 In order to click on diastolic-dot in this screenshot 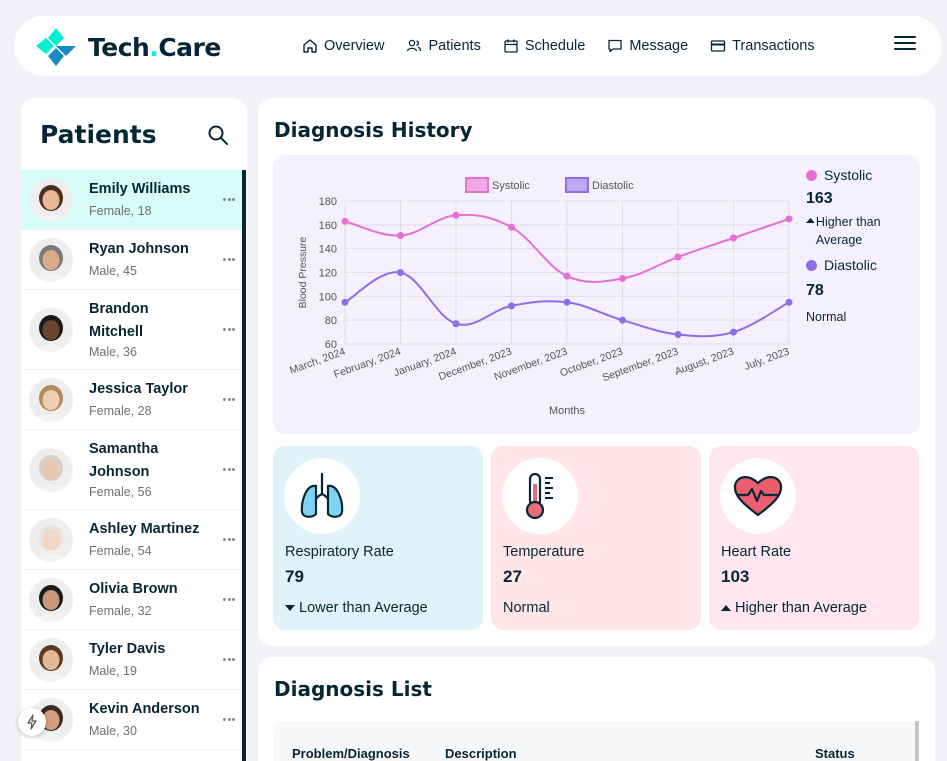, I will do `click(811, 265)`.